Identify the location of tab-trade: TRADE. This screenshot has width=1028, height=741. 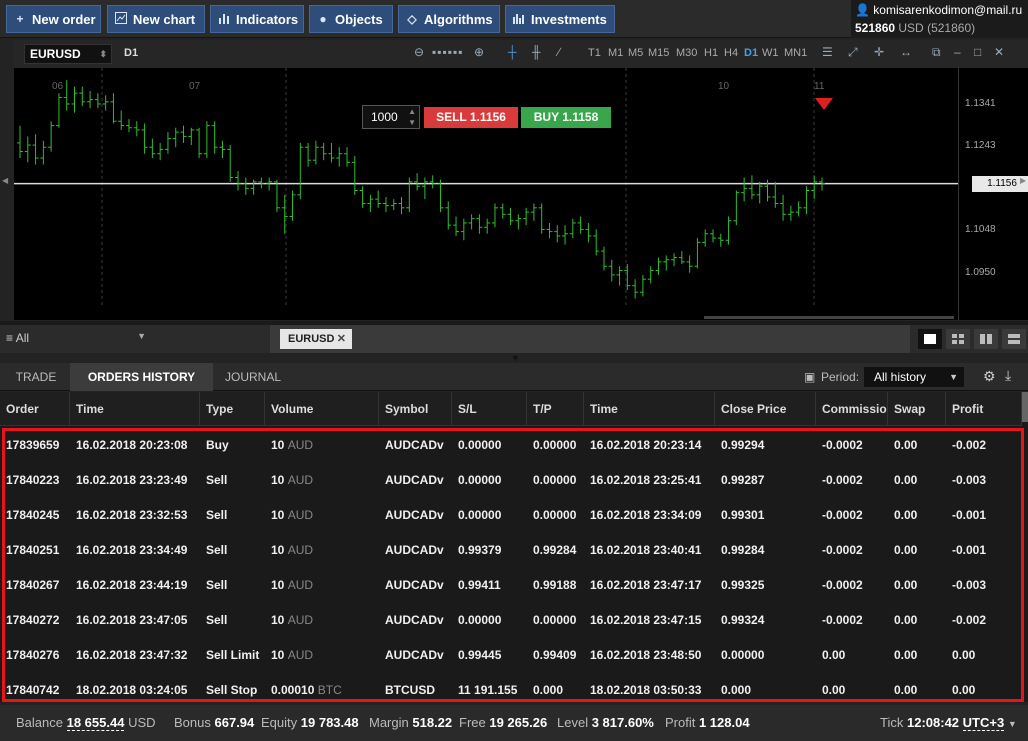
(36, 377).